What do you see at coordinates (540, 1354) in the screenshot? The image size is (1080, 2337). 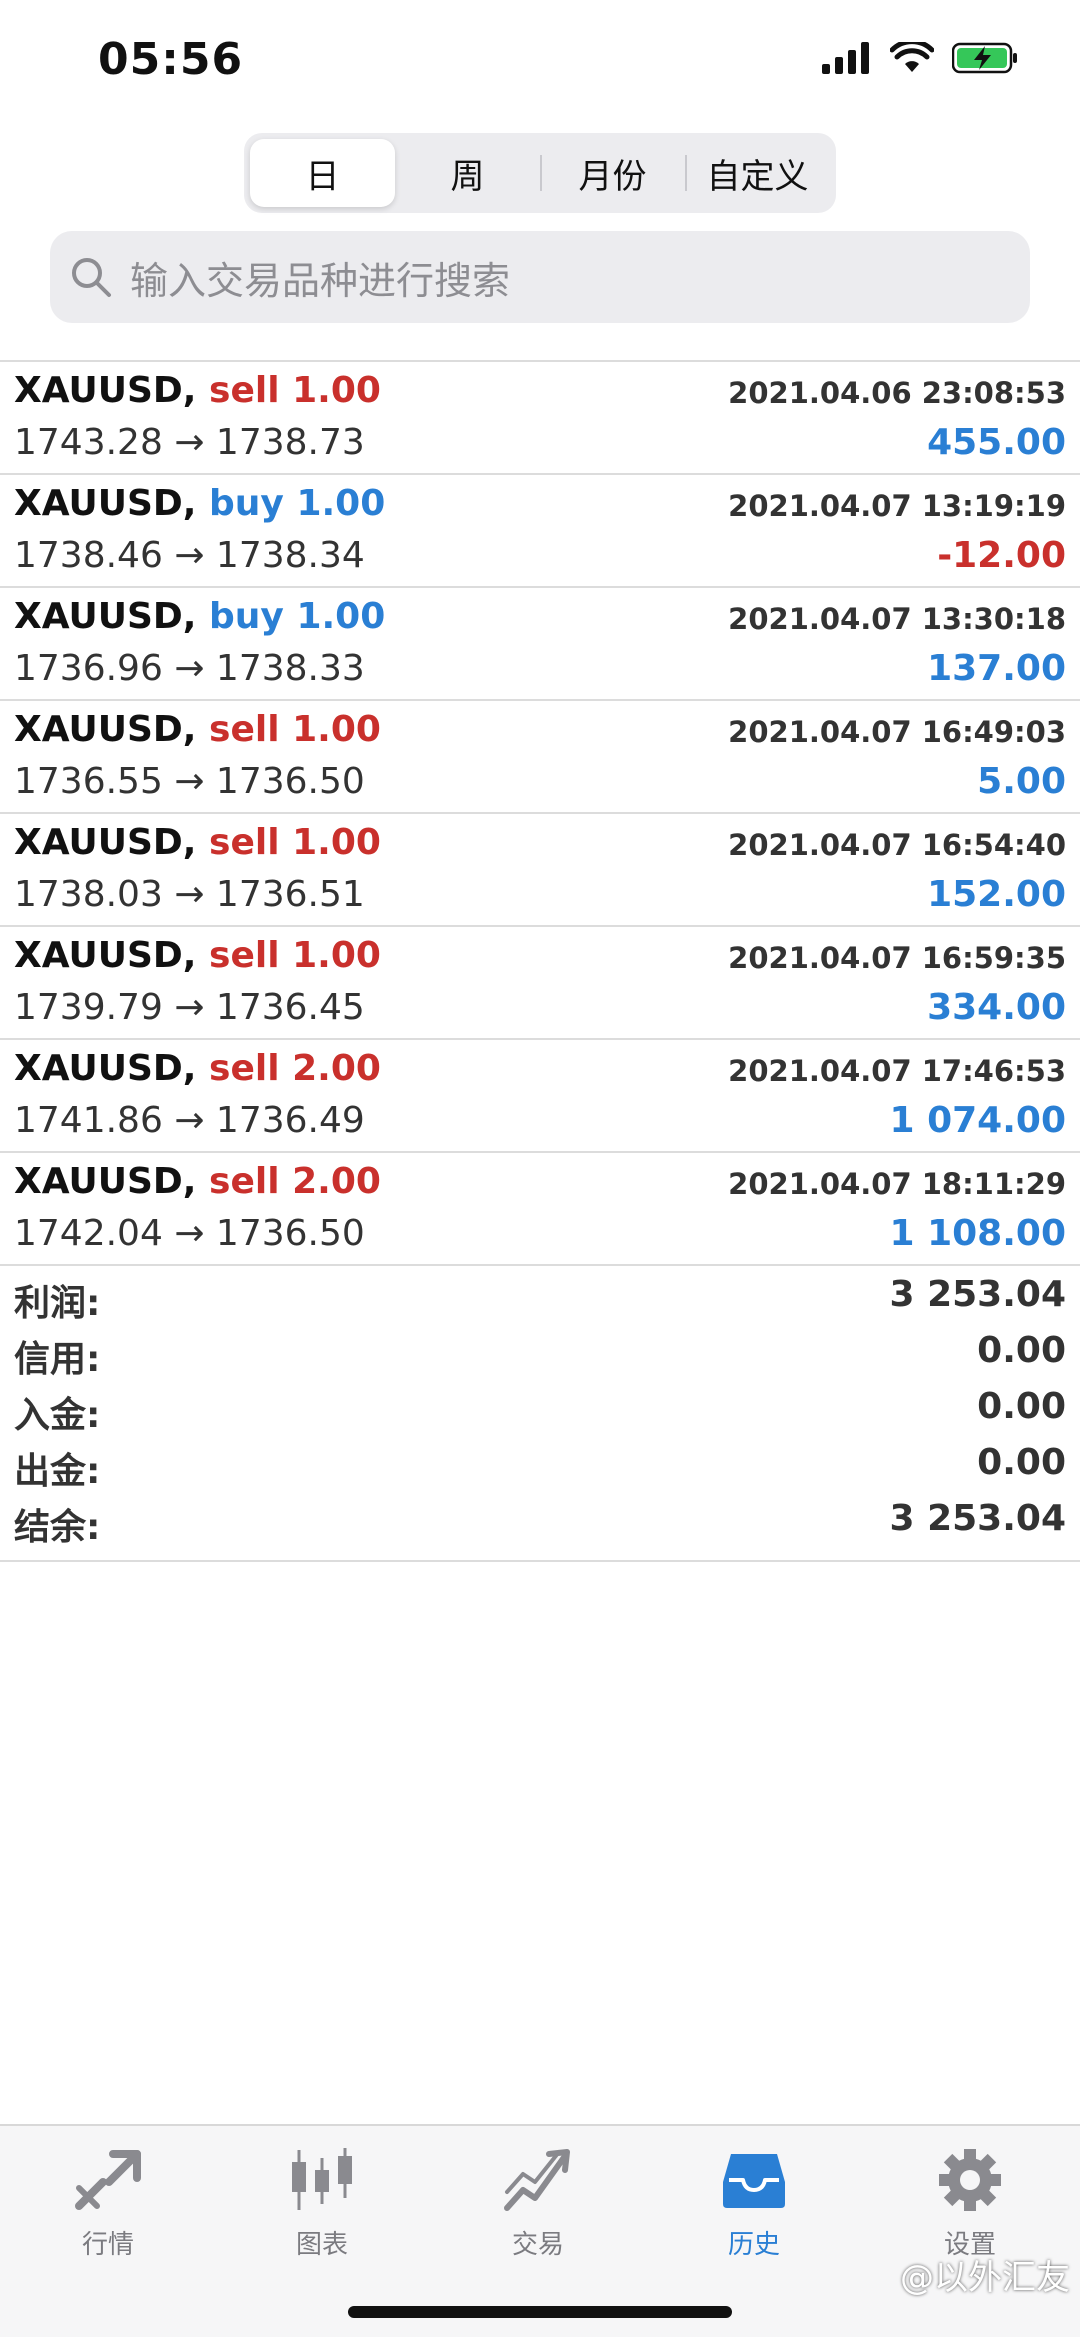 I see `summary-credit-row: 信用: 0.00` at bounding box center [540, 1354].